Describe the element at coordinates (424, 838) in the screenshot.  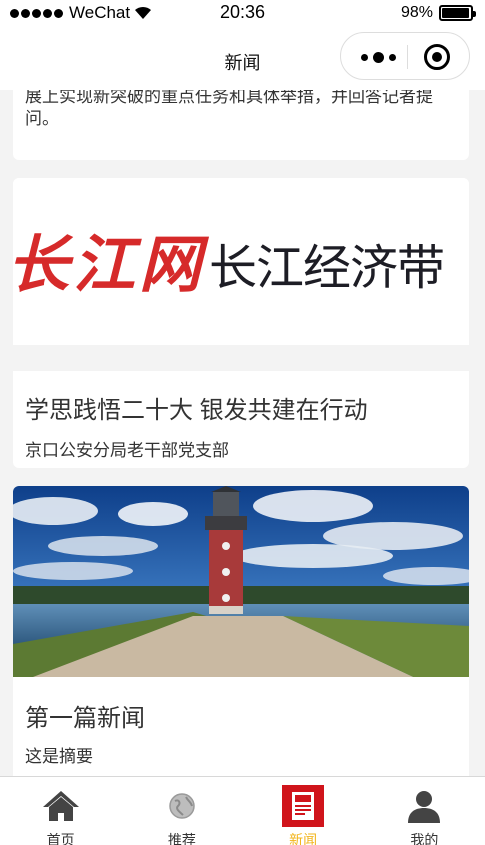
I see `tab-label: 我的` at that location.